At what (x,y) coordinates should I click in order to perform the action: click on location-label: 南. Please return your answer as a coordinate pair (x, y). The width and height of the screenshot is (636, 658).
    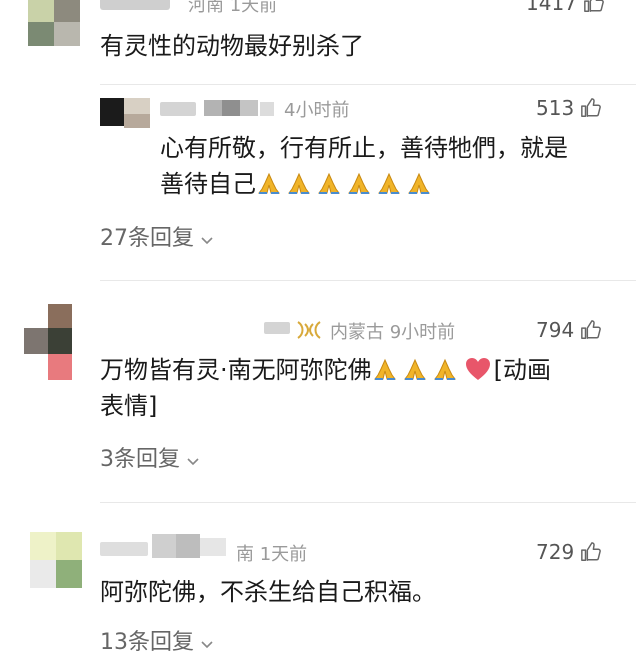
    Looking at the image, I should click on (245, 554).